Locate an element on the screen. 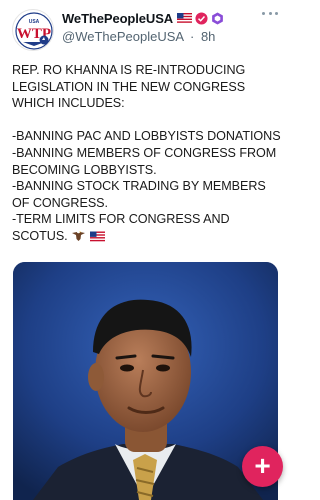 This screenshot has width=320, height=500. tweet-item-3-line: -TERM LIMITS FOR CONGRESS AND SCOTUS. is located at coordinates (148, 227).